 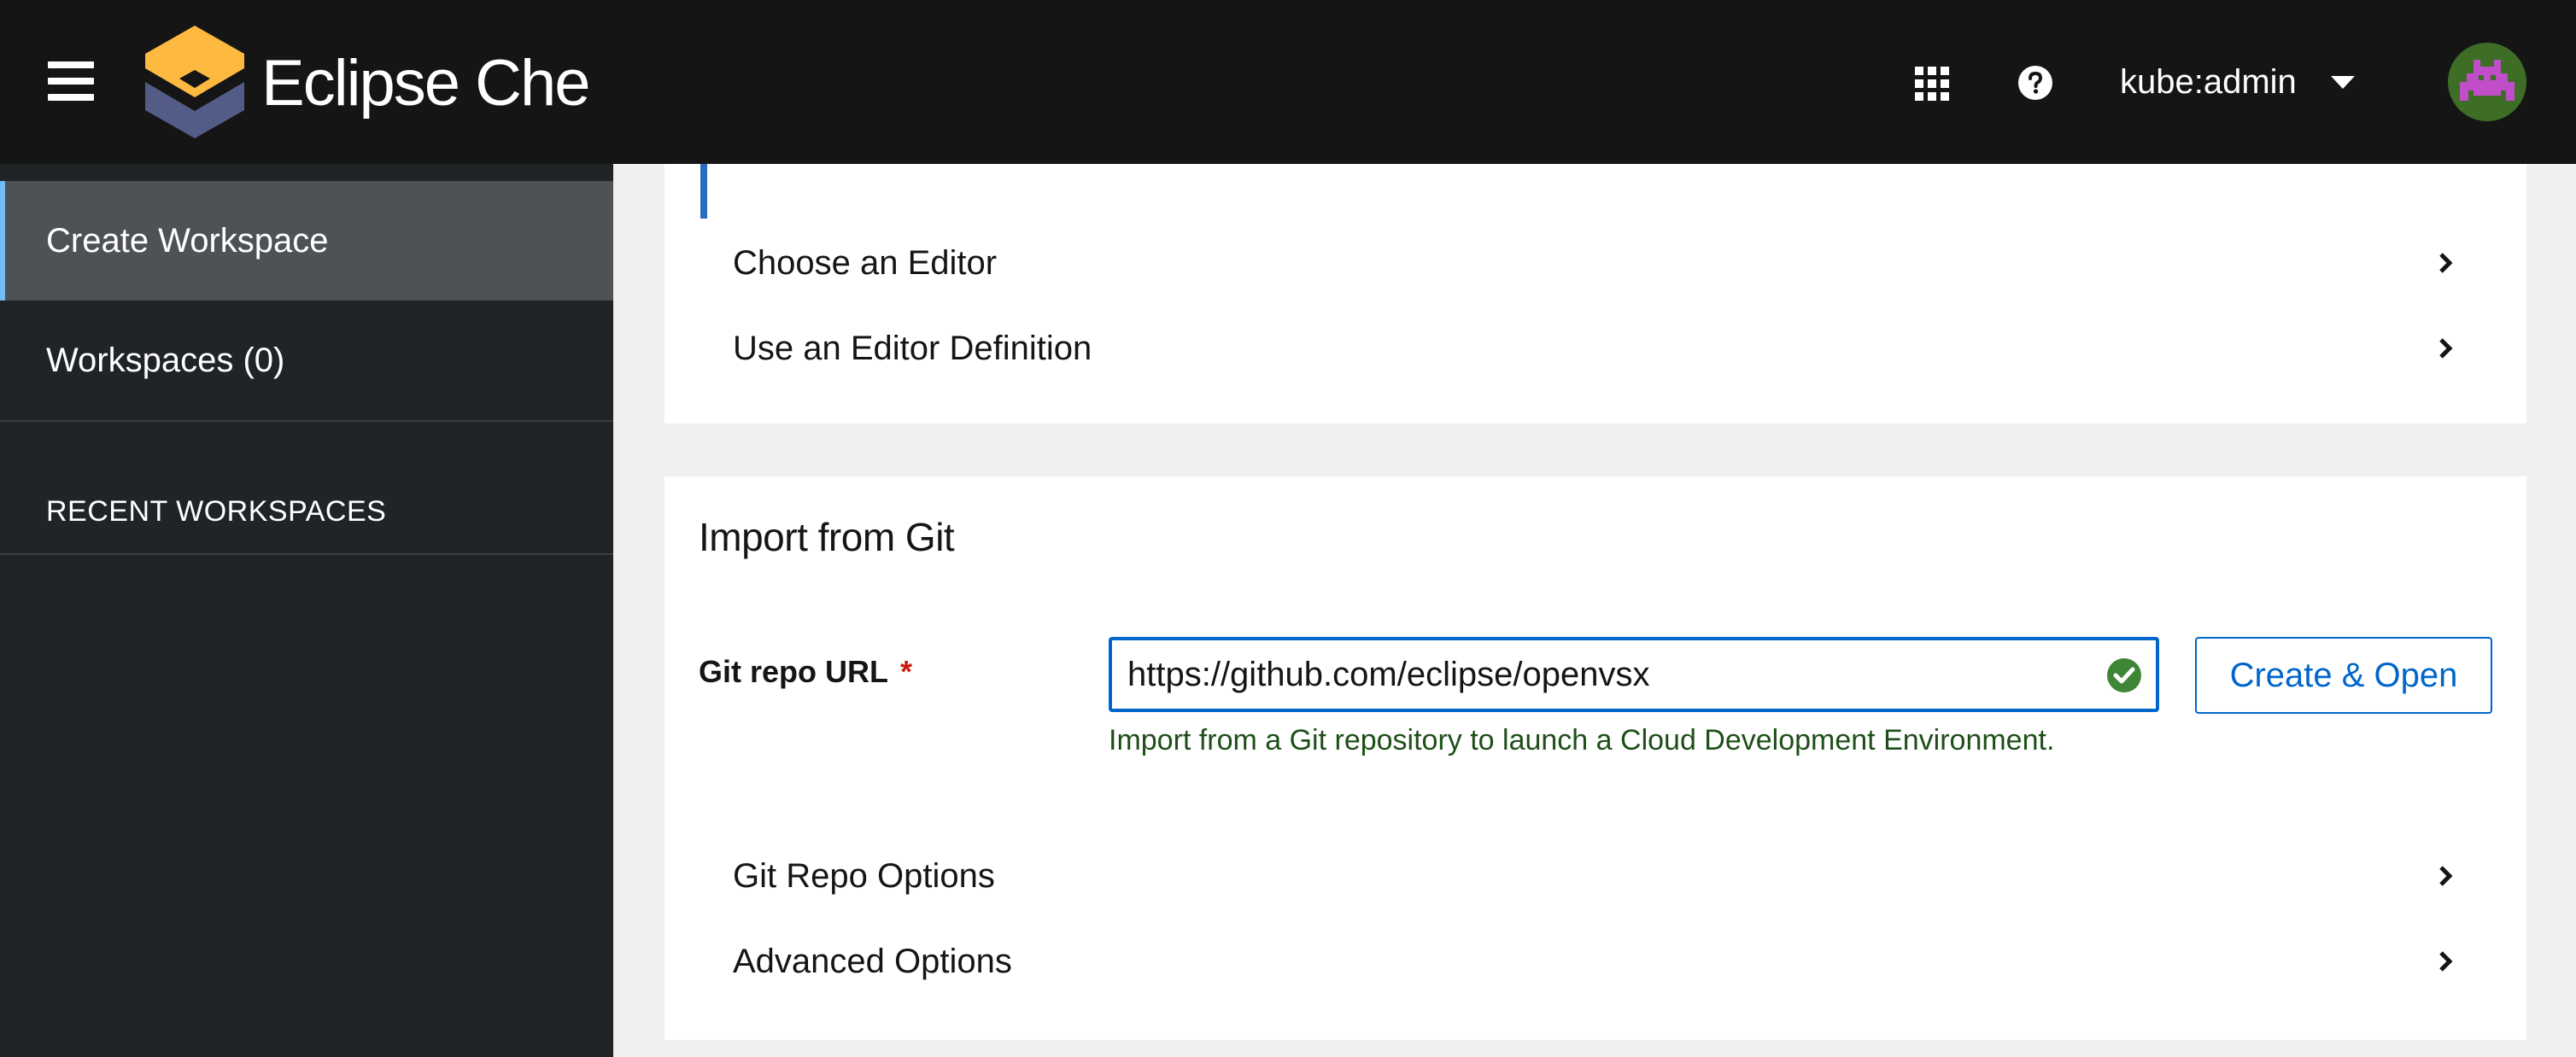 I want to click on row-label: Advanced Options, so click(x=872, y=961).